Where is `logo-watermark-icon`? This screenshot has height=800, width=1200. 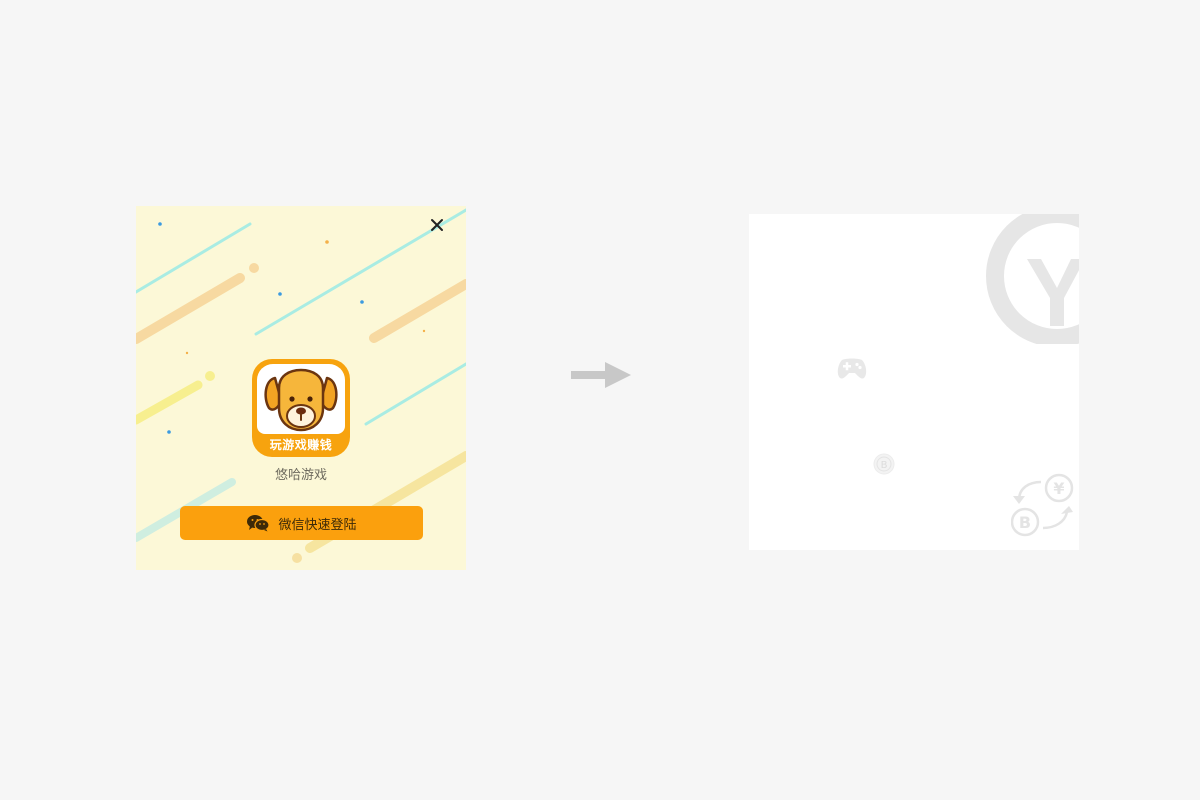
logo-watermark-icon is located at coordinates (1032, 279).